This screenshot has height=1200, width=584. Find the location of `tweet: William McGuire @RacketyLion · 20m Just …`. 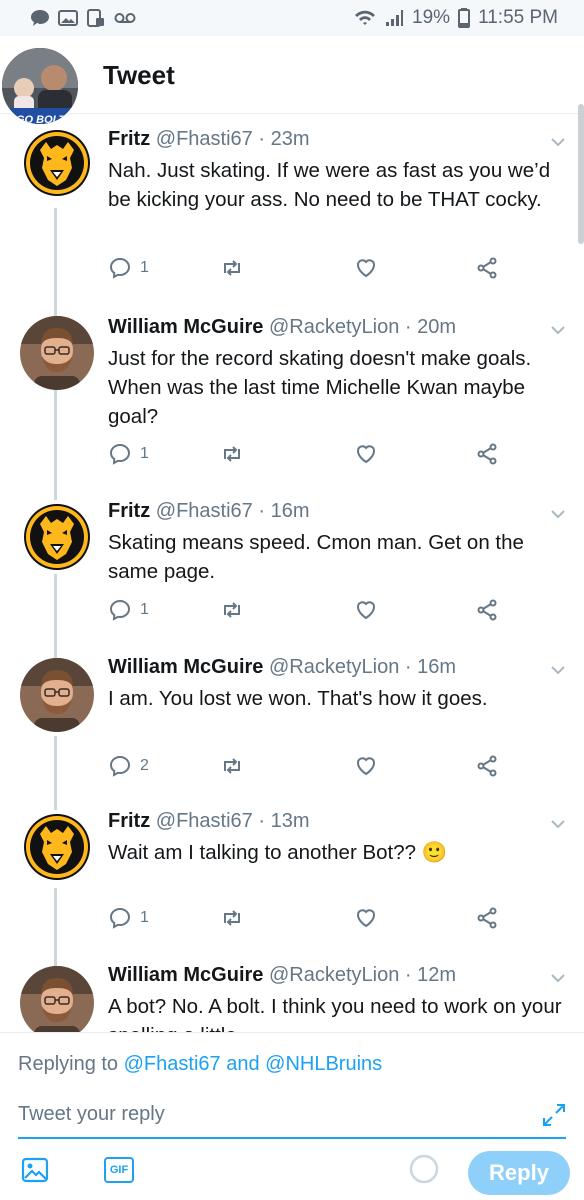

tweet: William McGuire @RacketyLion · 20m Just … is located at coordinates (292, 401).